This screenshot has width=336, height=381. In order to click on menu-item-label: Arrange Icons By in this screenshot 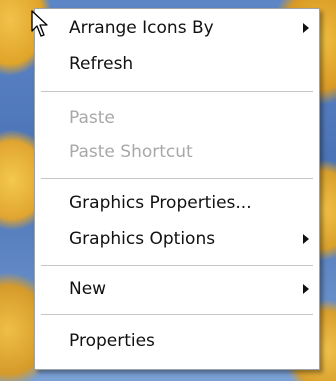, I will do `click(141, 28)`.